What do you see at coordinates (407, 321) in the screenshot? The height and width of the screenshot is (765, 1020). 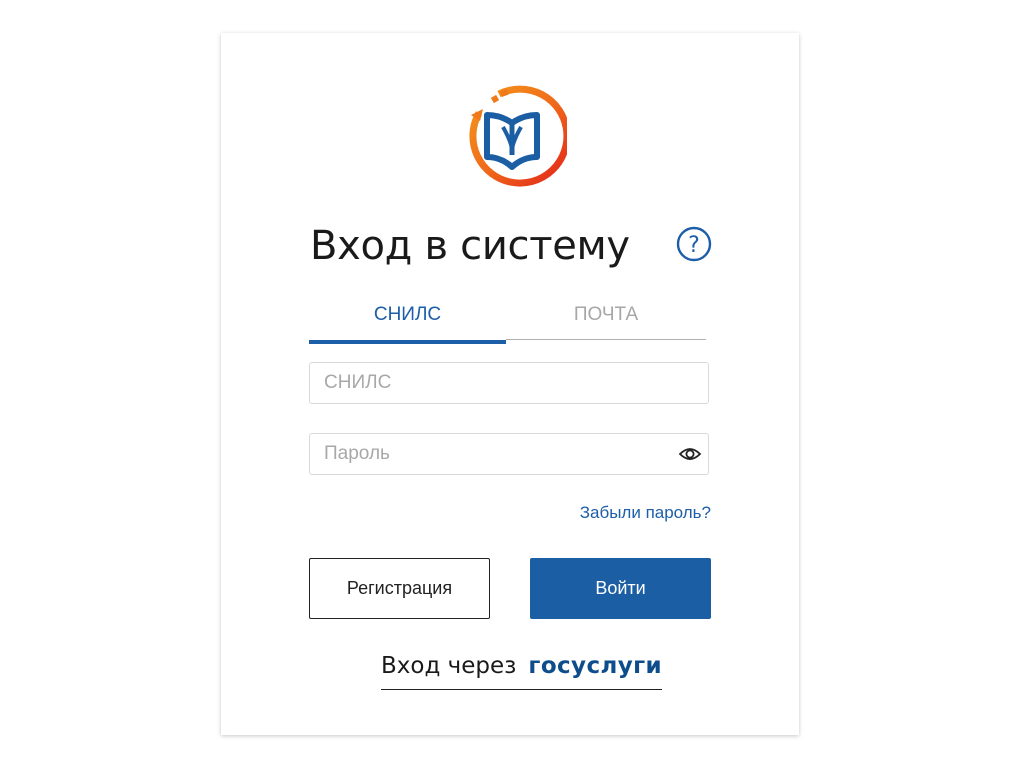 I see `tab-snils: СНИЛС` at bounding box center [407, 321].